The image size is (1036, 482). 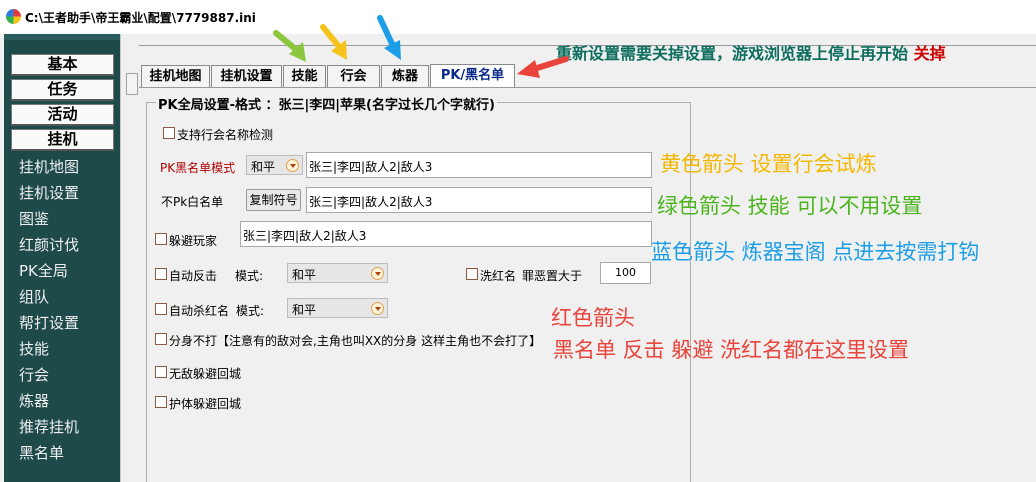 I want to click on invincible-avoid-checkbox, so click(x=161, y=372).